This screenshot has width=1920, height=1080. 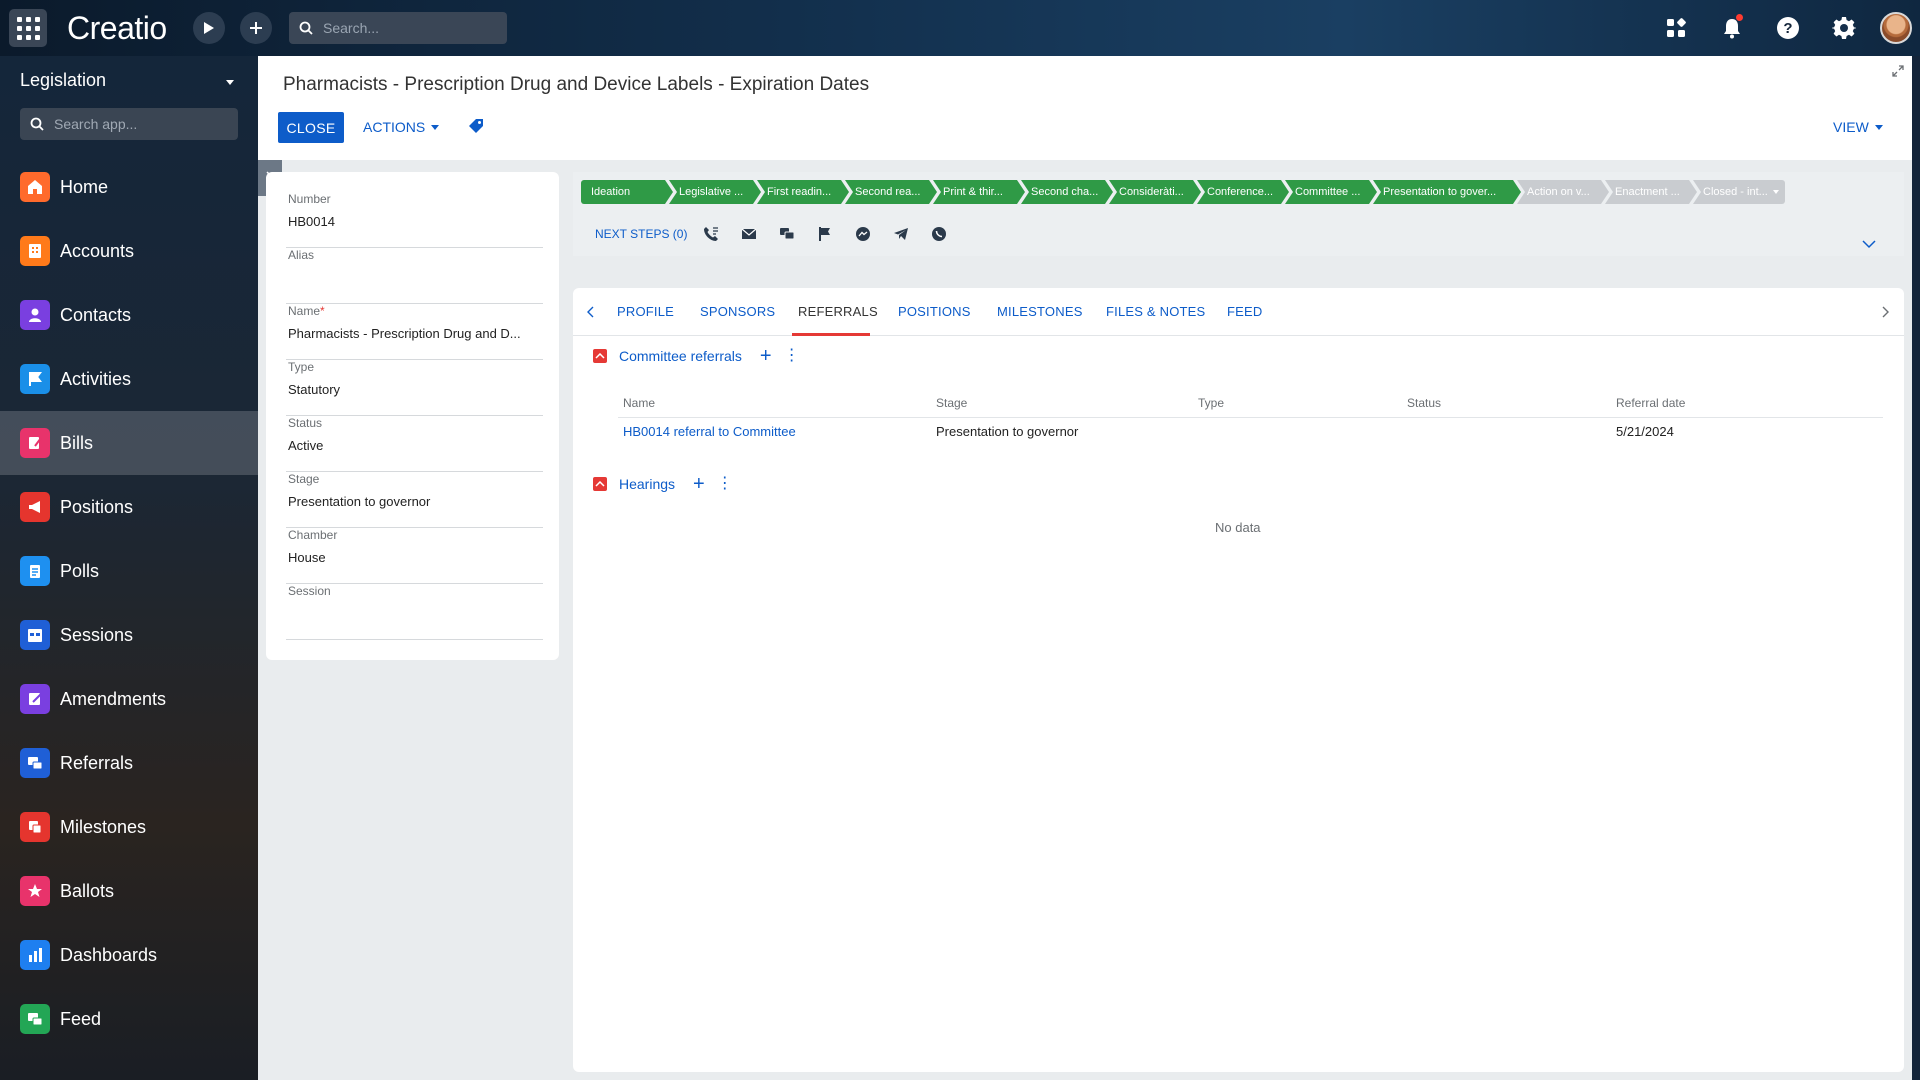 What do you see at coordinates (129, 891) in the screenshot?
I see `sidebar-item-ballots: Ballots` at bounding box center [129, 891].